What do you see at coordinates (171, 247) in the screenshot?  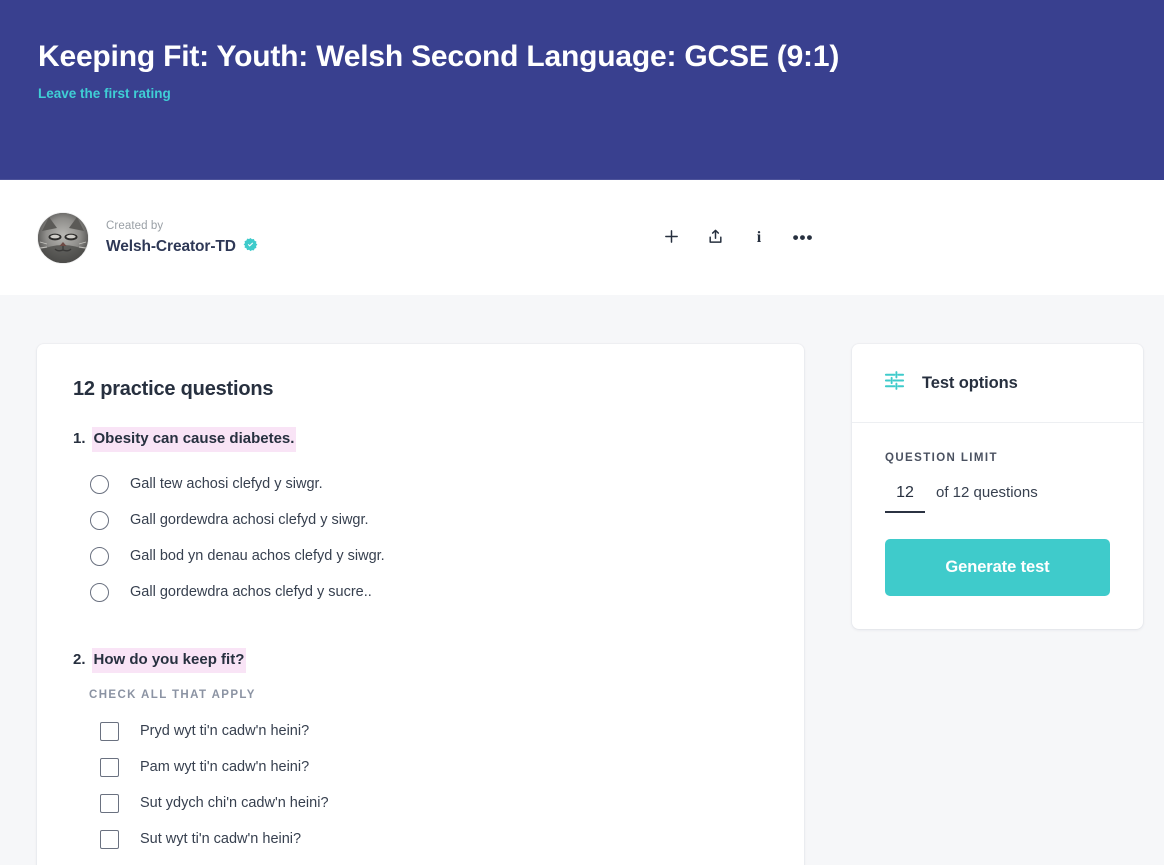 I see `creator-name: Welsh-Creator-TD` at bounding box center [171, 247].